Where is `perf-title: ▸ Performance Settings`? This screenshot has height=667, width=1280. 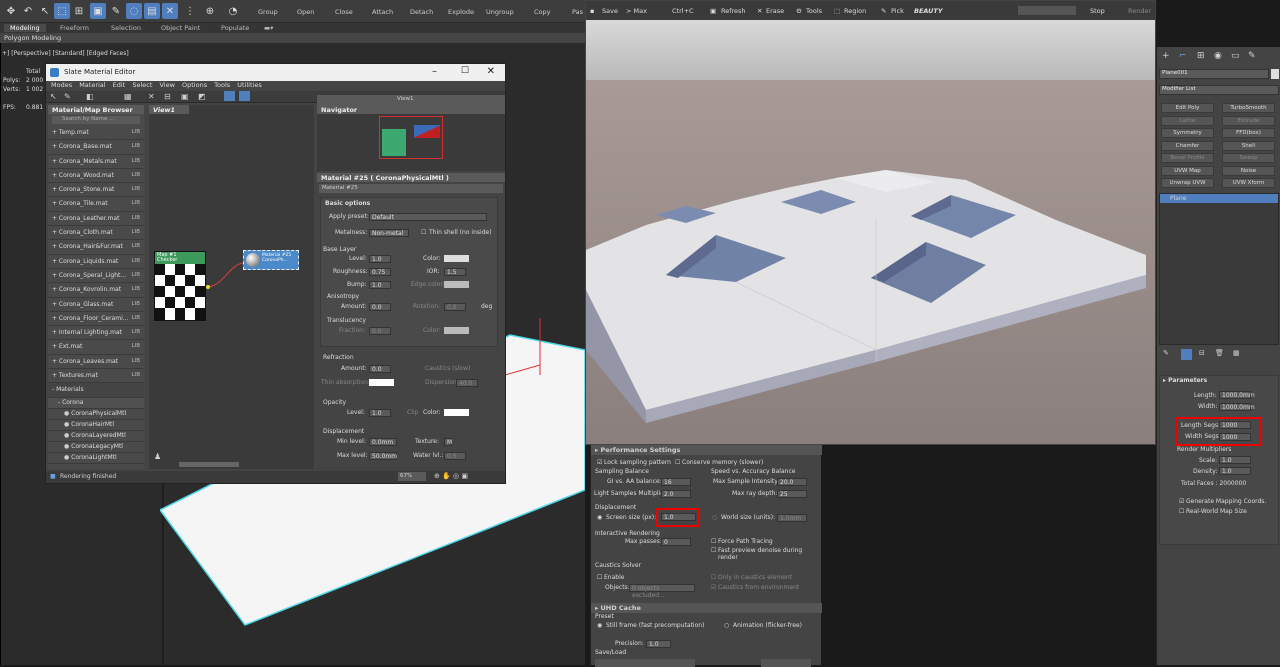
perf-title: ▸ Performance Settings is located at coordinates (706, 450).